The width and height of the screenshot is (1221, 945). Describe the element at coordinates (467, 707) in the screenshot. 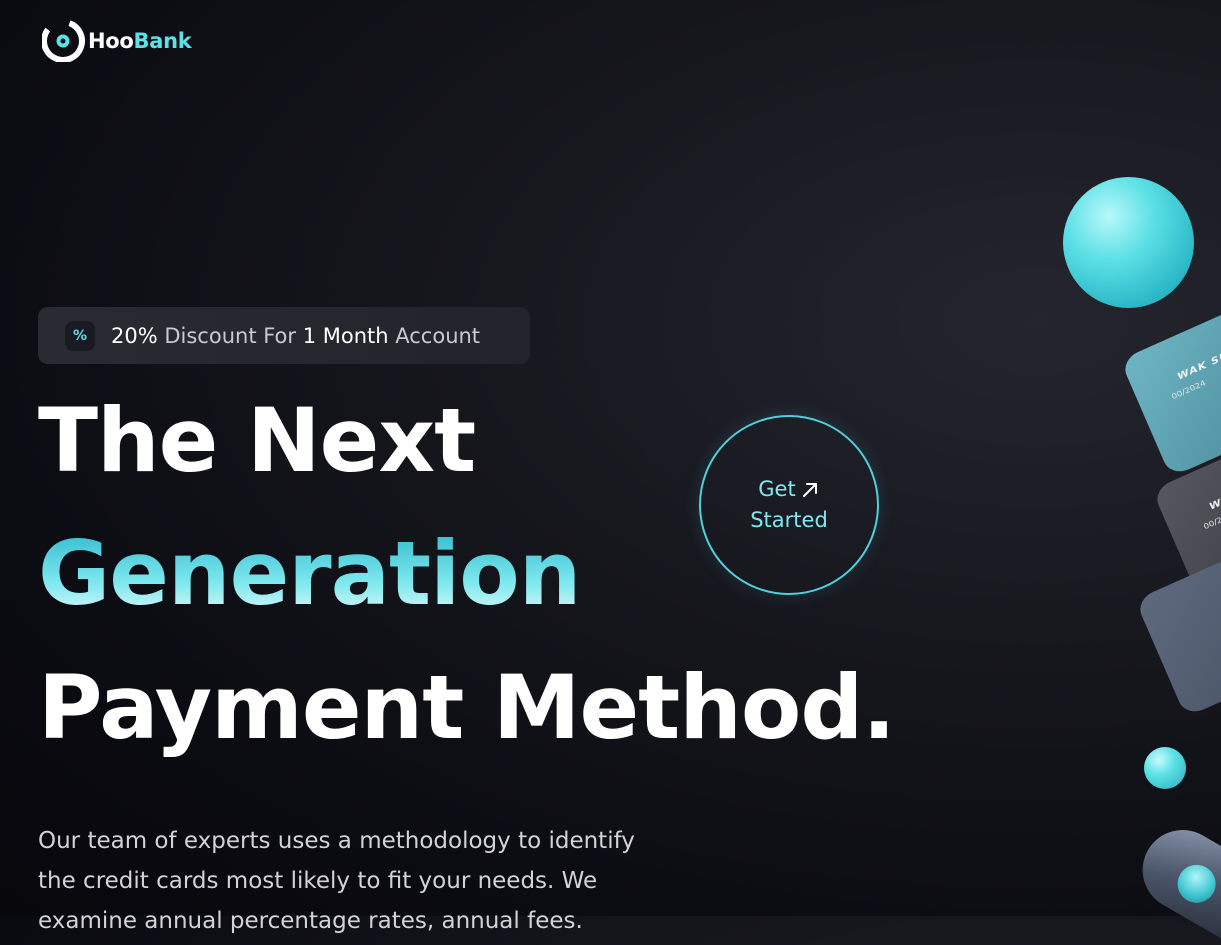

I see `hero-heading-line3: Payment Method.` at that location.